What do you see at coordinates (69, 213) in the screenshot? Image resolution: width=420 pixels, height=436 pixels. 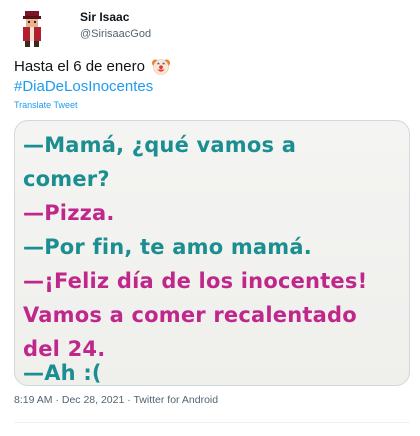 I see `image-line: —Pizza.` at bounding box center [69, 213].